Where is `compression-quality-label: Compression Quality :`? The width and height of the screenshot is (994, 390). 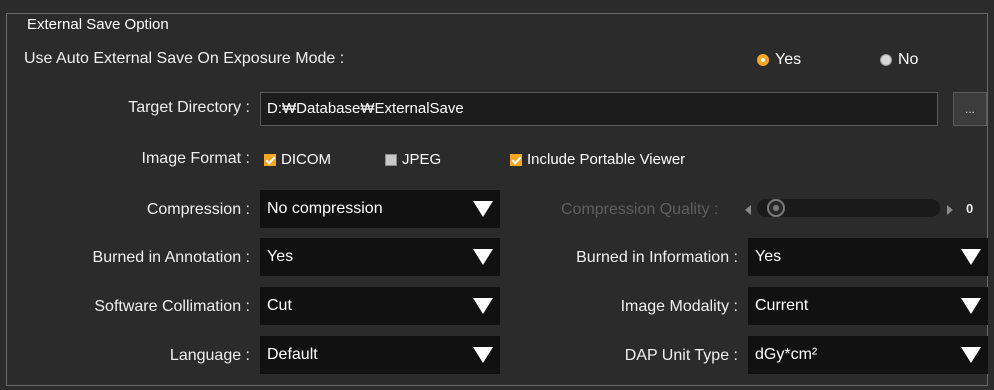 compression-quality-label: Compression Quality : is located at coordinates (640, 209).